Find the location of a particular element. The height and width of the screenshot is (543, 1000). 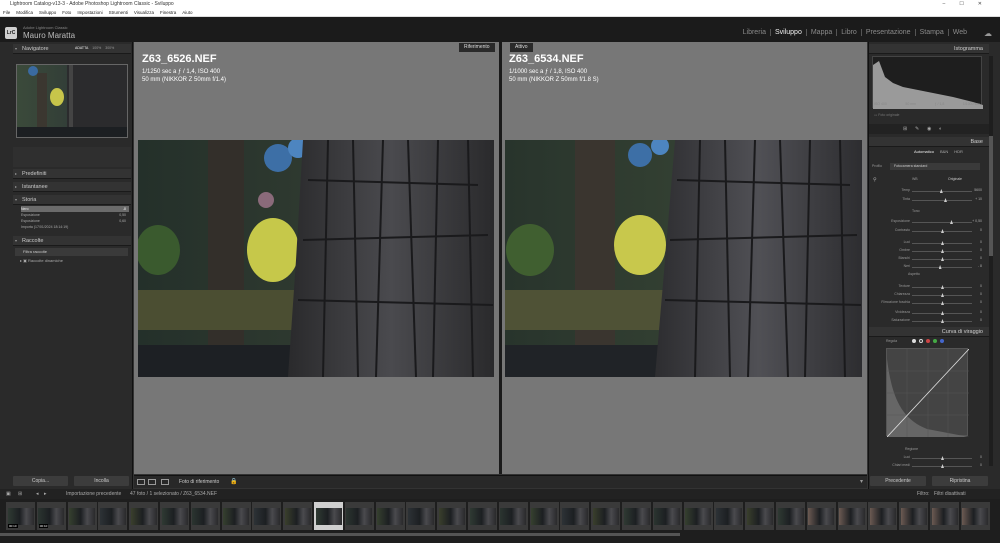

loupe-view-icon is located at coordinates (141, 482).